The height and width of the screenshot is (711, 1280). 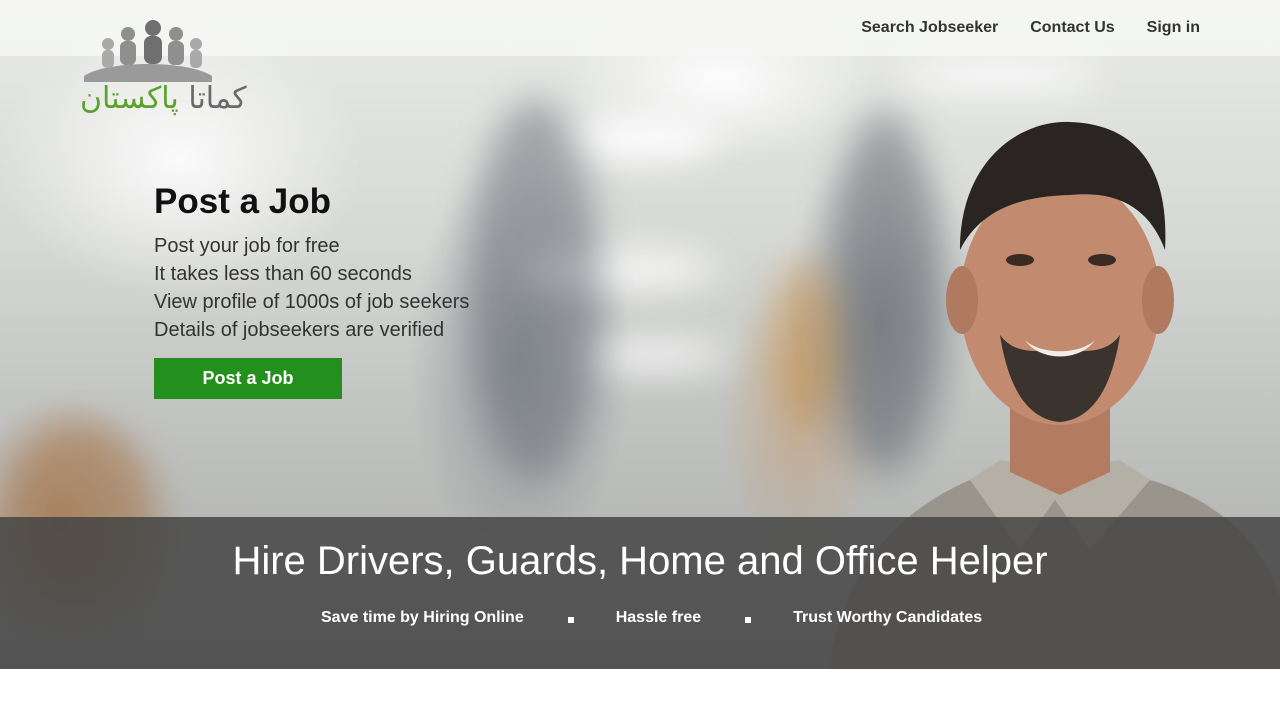 I want to click on benefit-item: It takes less than 60 seconds, so click(x=283, y=274).